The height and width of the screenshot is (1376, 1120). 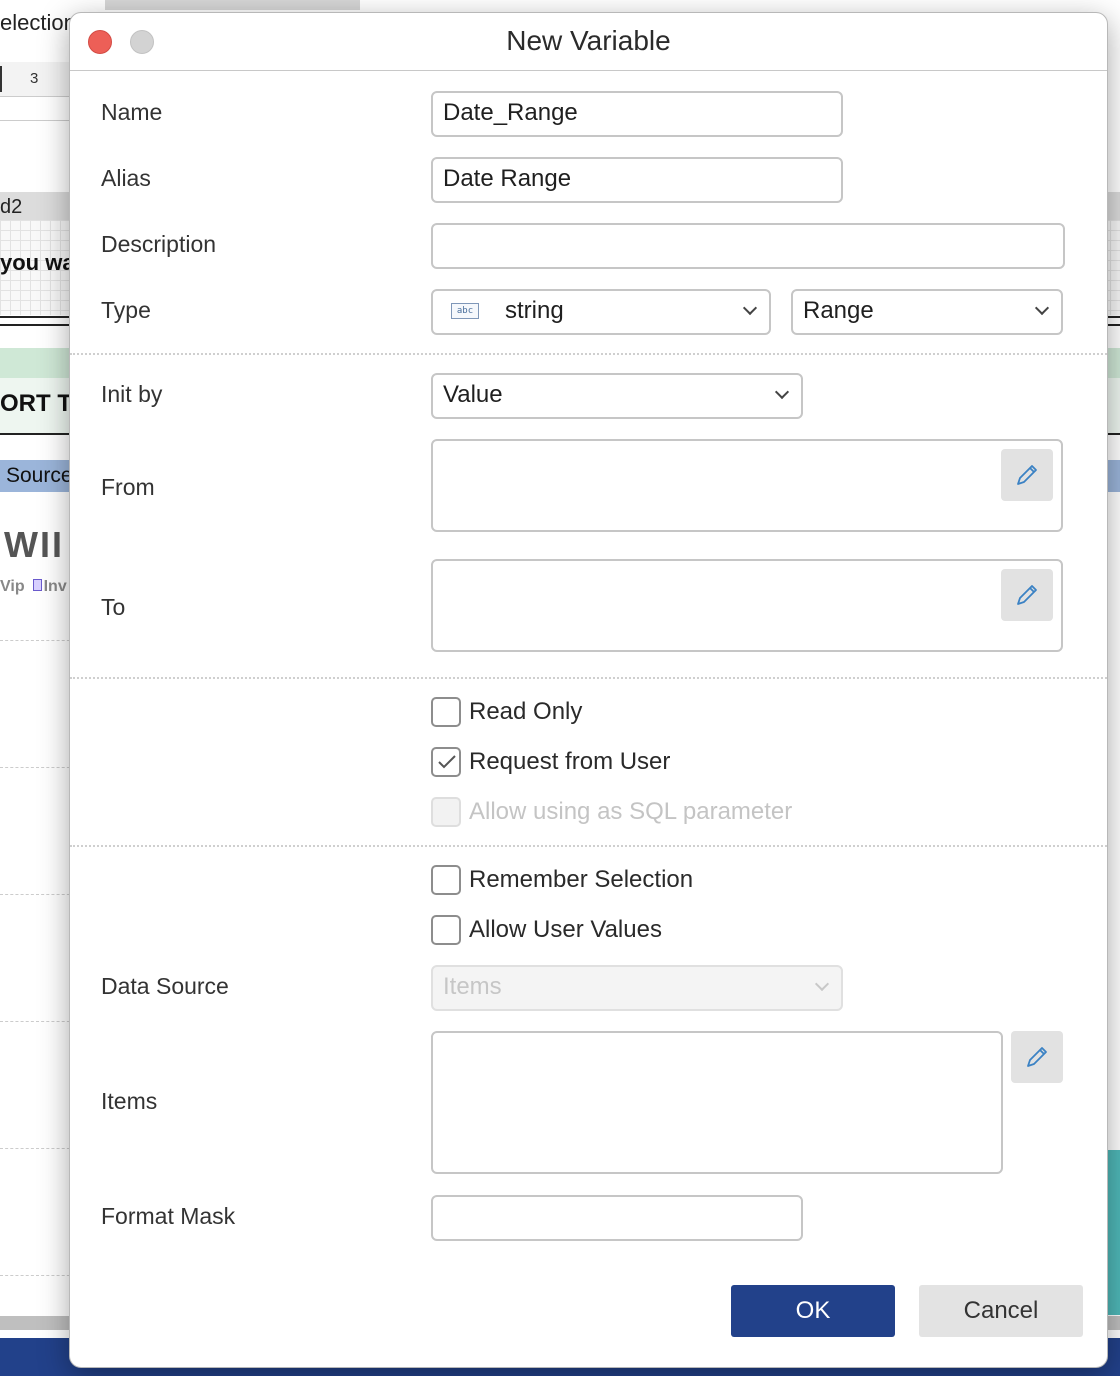 What do you see at coordinates (446, 930) in the screenshot?
I see `allow-user-values-checkbox` at bounding box center [446, 930].